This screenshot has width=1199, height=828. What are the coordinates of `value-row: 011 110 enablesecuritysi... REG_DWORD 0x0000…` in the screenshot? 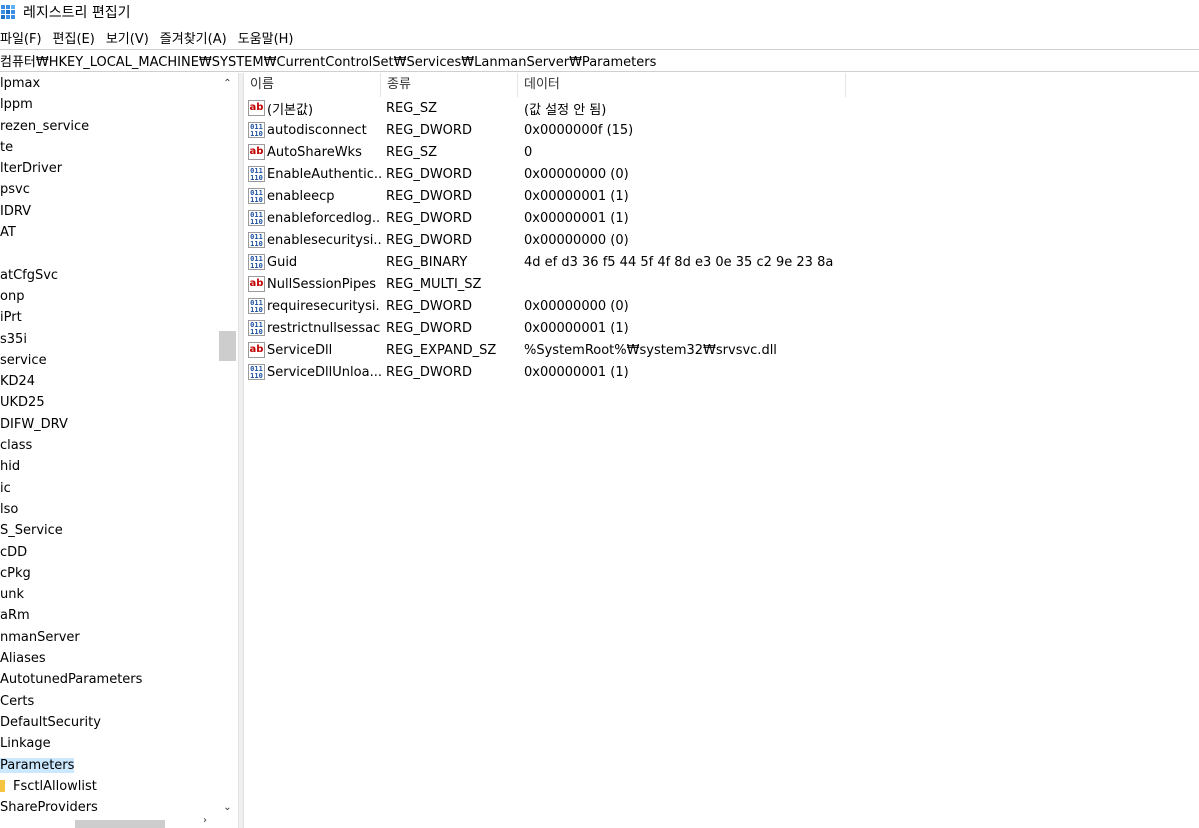 It's located at (538, 240).